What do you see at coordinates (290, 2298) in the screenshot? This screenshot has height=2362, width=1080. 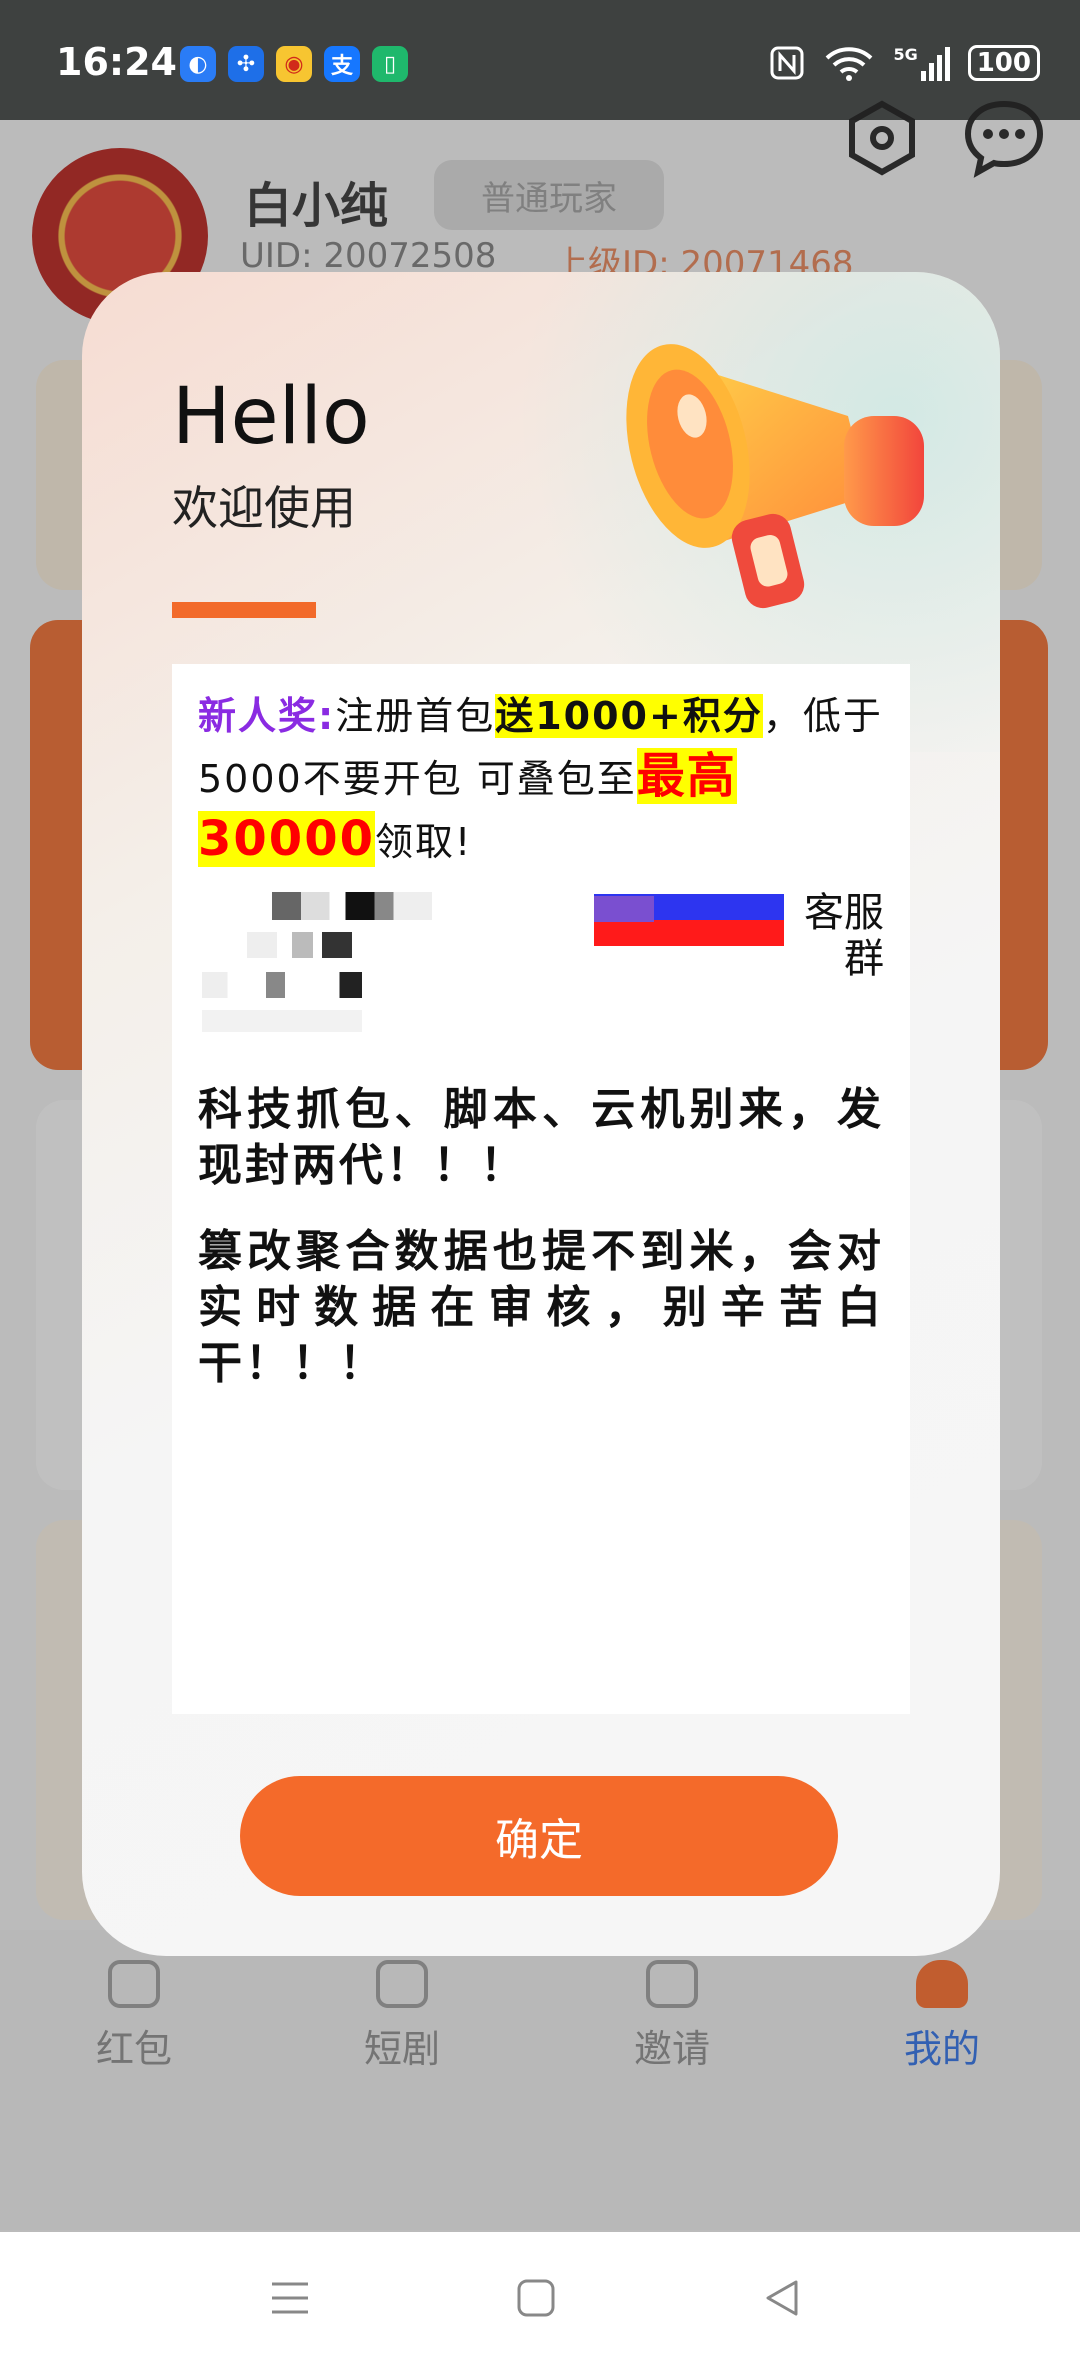 I see `menu-icon` at bounding box center [290, 2298].